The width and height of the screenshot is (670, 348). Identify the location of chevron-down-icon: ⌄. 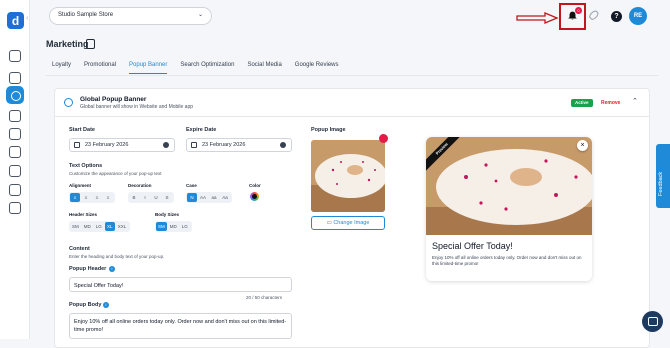
(200, 15).